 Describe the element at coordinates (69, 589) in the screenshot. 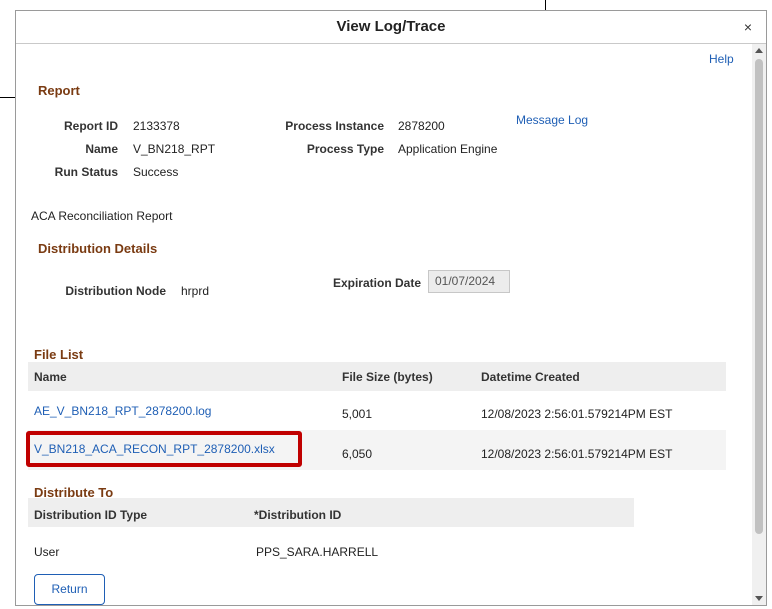

I see `return-button: Return` at that location.